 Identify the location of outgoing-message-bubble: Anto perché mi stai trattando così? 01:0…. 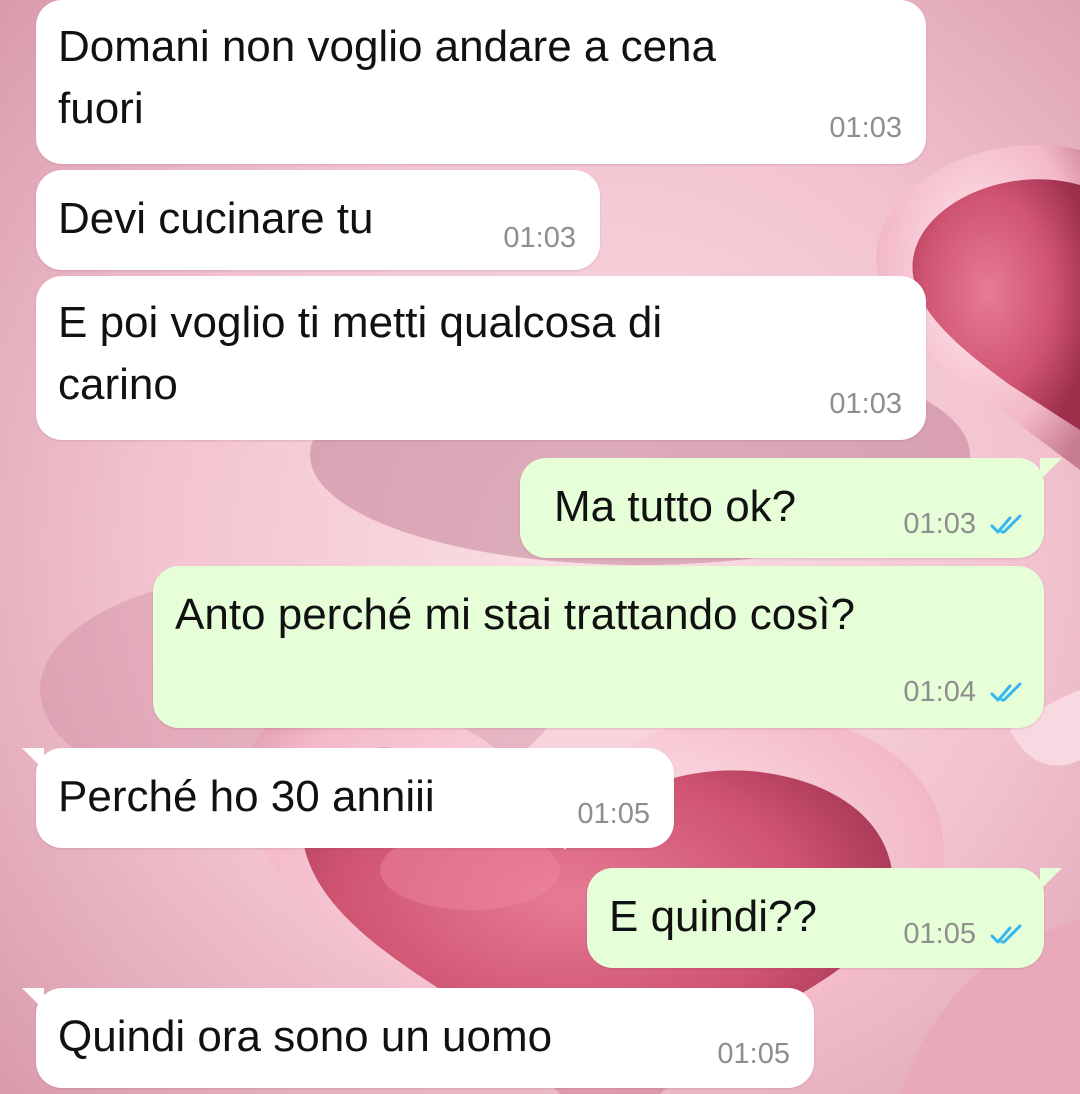
(598, 647).